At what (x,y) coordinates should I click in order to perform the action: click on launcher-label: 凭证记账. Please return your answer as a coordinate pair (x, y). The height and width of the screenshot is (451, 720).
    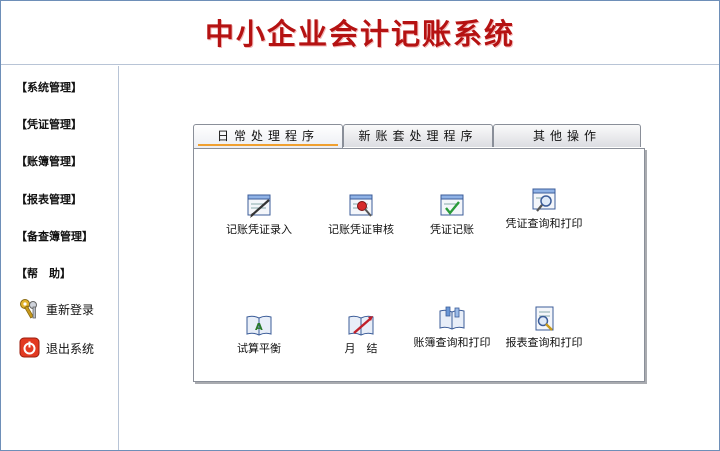
    Looking at the image, I should click on (452, 229).